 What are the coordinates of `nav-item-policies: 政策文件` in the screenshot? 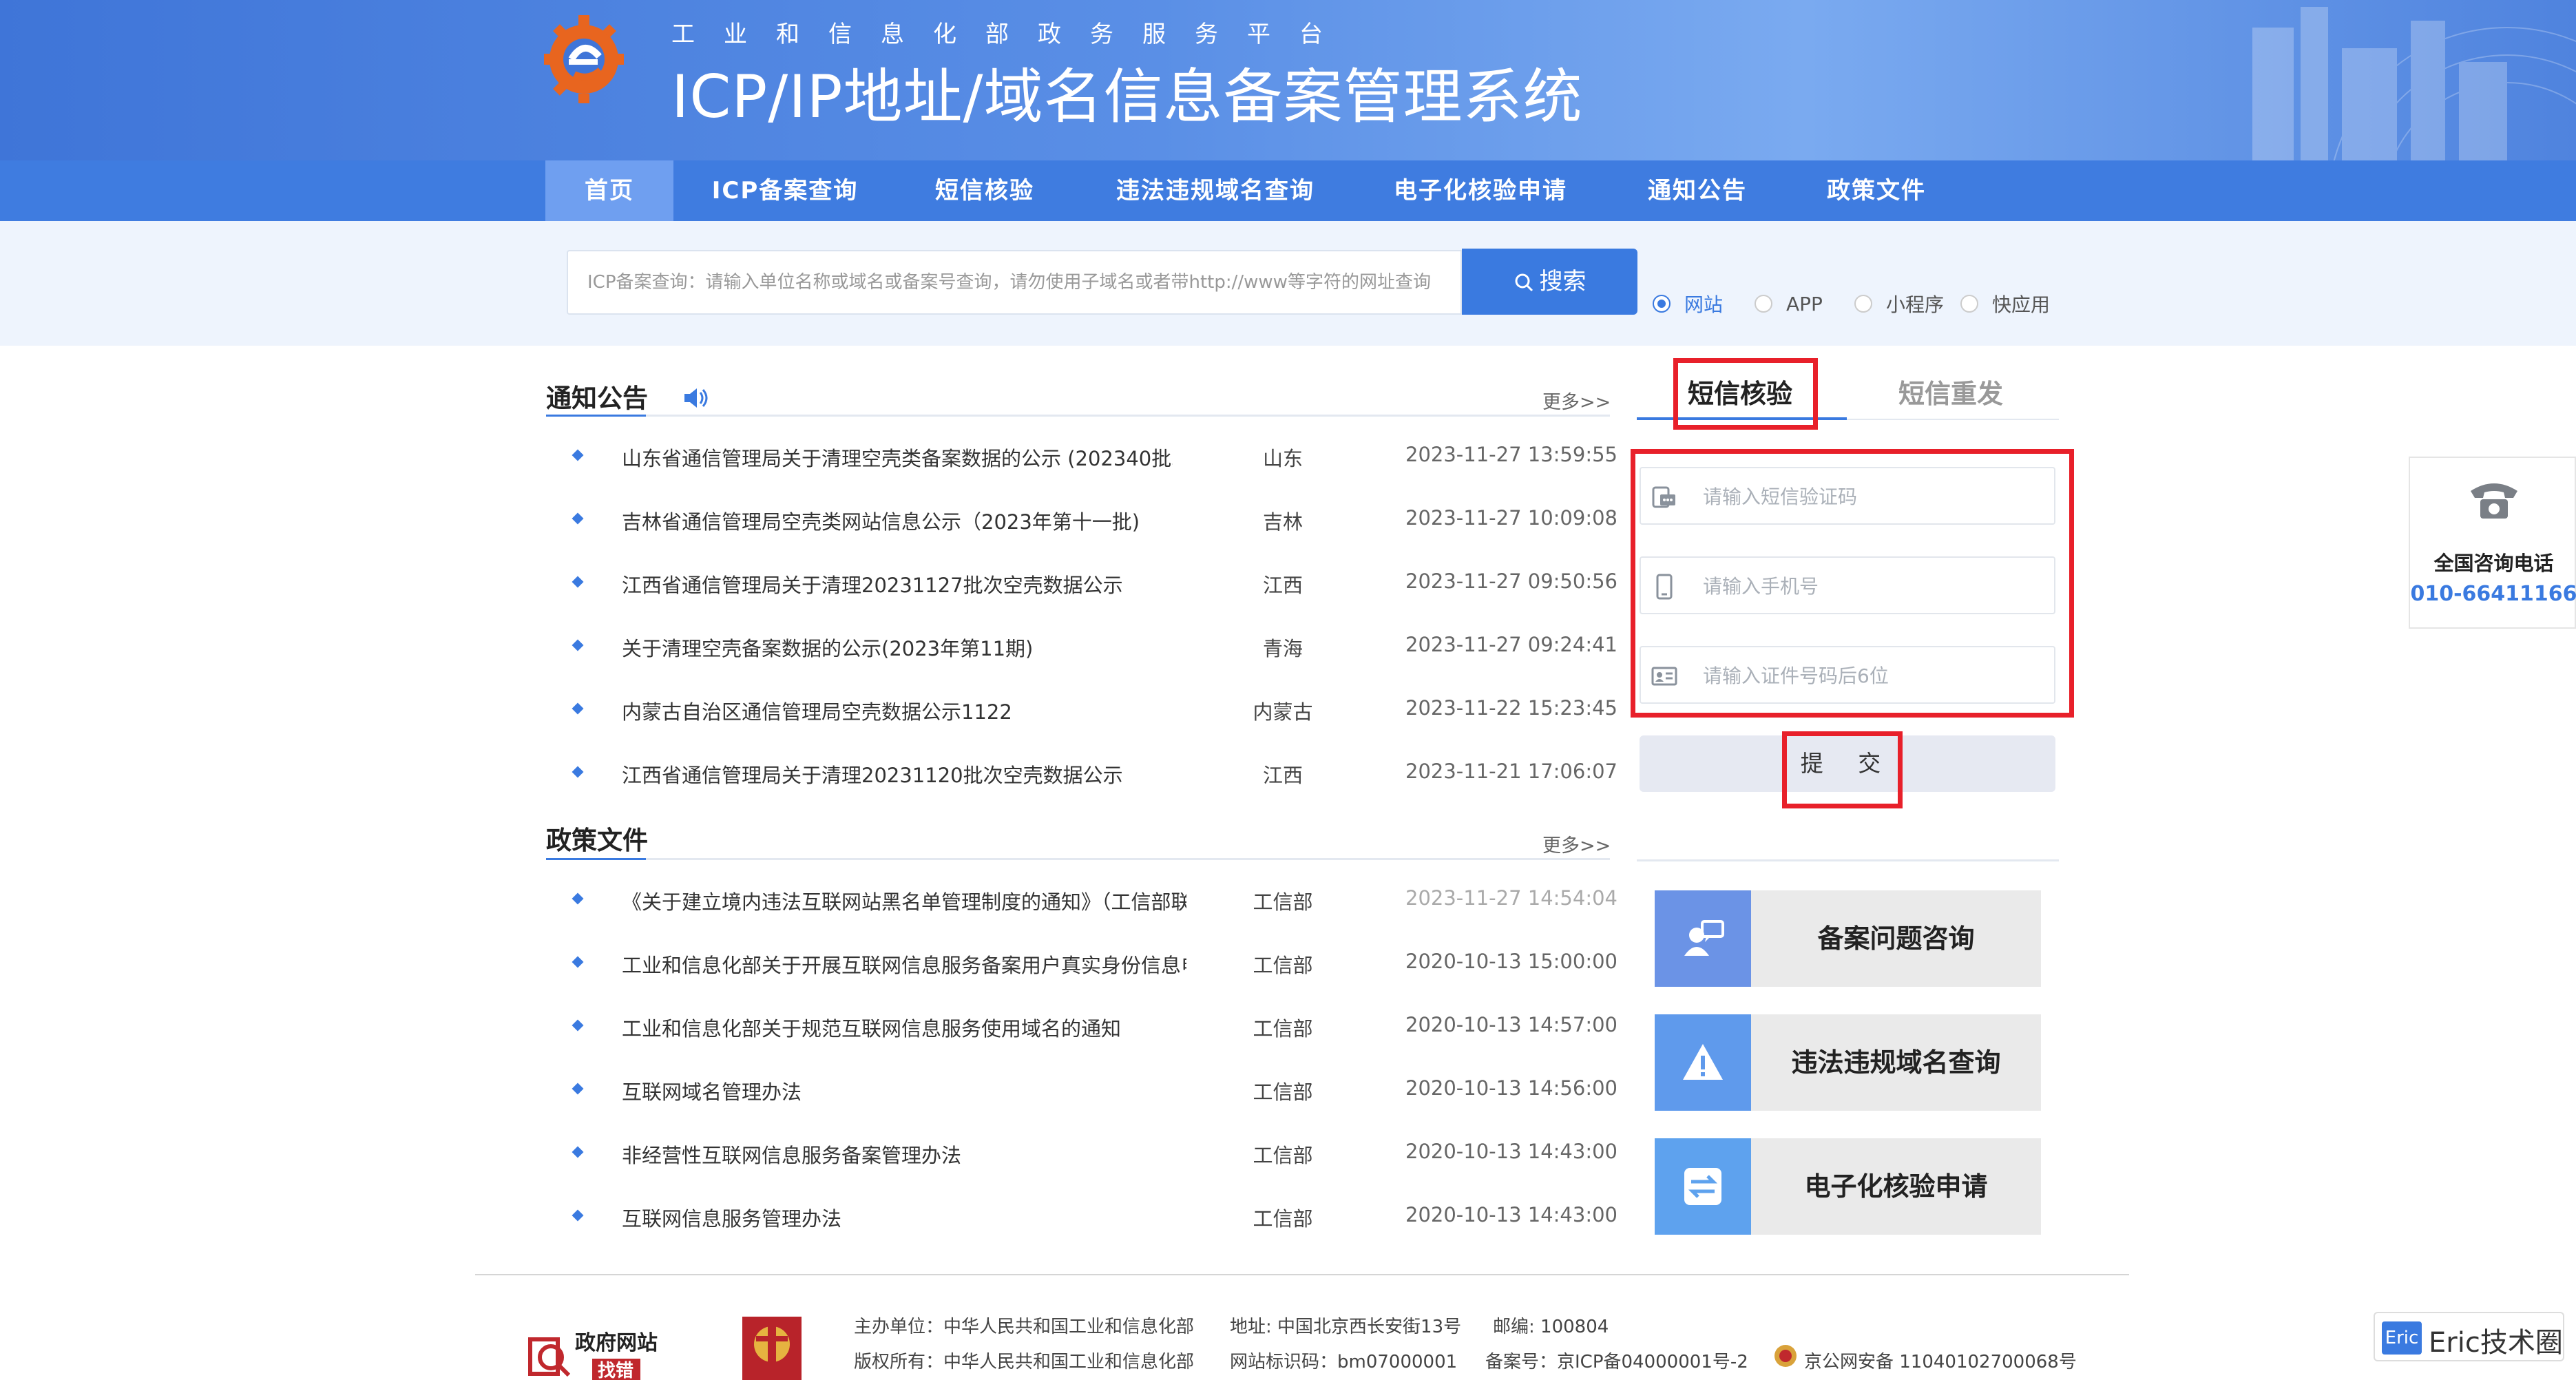 It's located at (1876, 190).